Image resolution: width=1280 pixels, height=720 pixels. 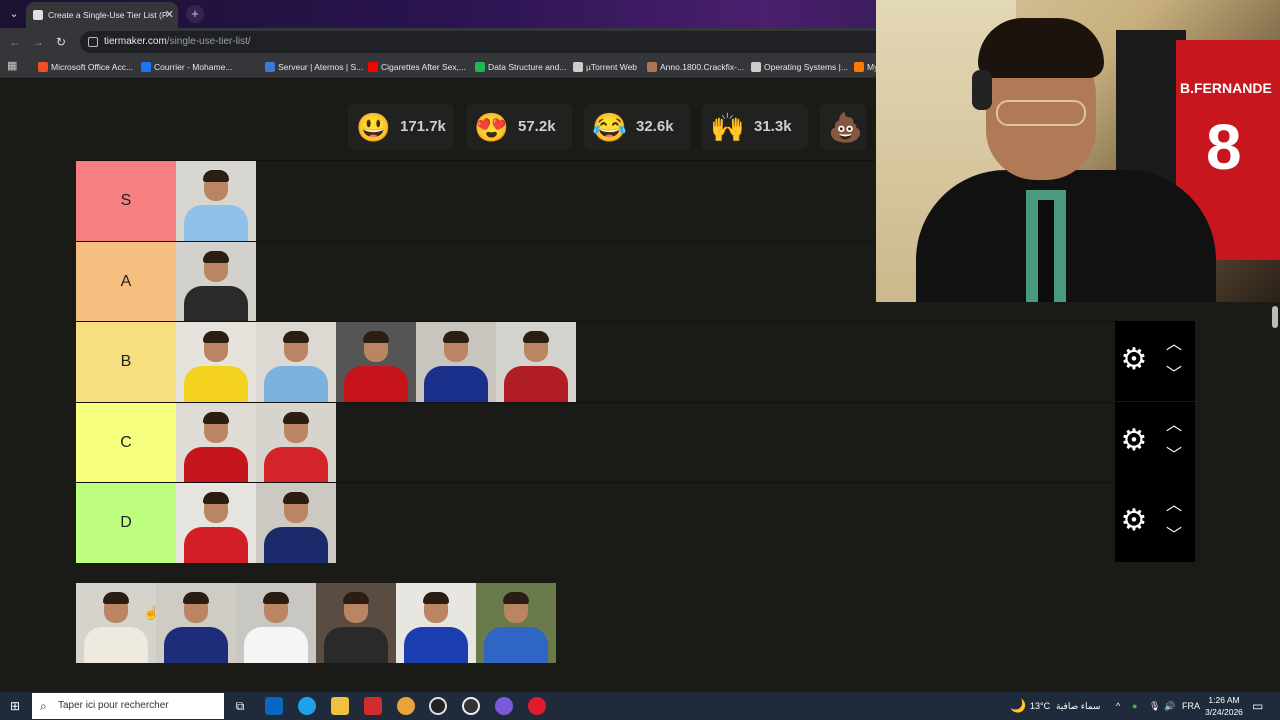 What do you see at coordinates (169, 15) in the screenshot?
I see `tab-close-icon: ✕` at bounding box center [169, 15].